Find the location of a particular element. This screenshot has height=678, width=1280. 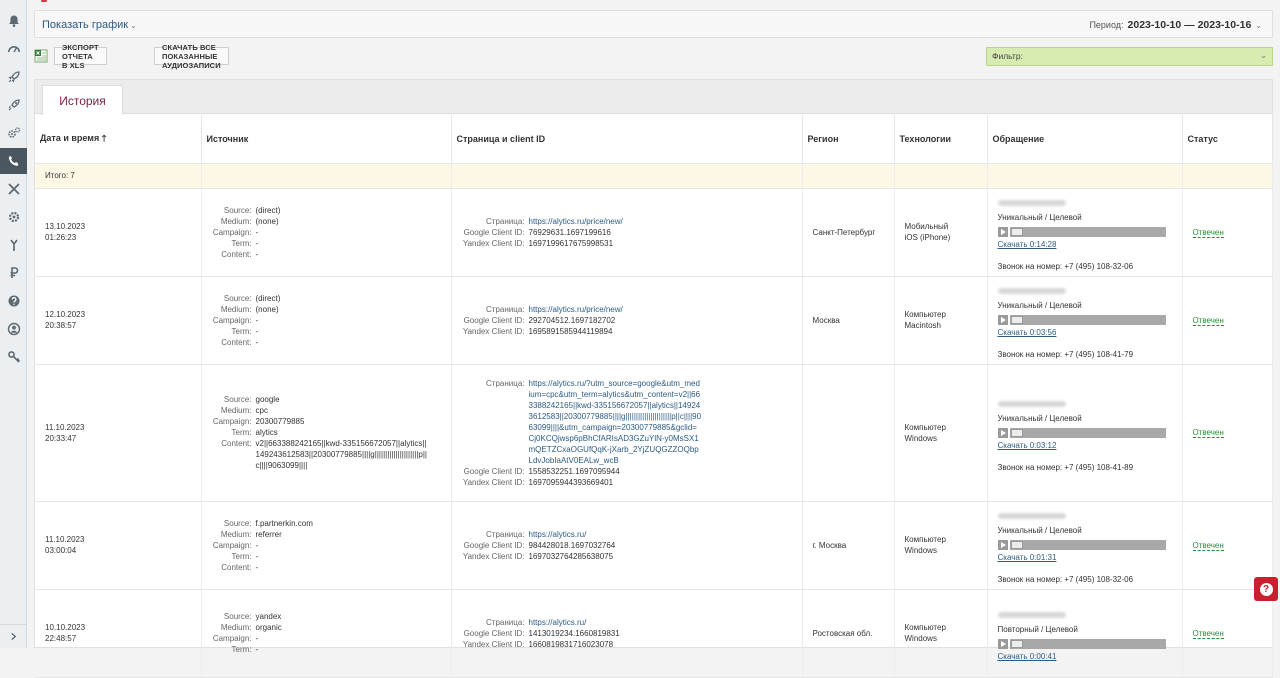

row-date: 11.10.2023 is located at coordinates (65, 427).